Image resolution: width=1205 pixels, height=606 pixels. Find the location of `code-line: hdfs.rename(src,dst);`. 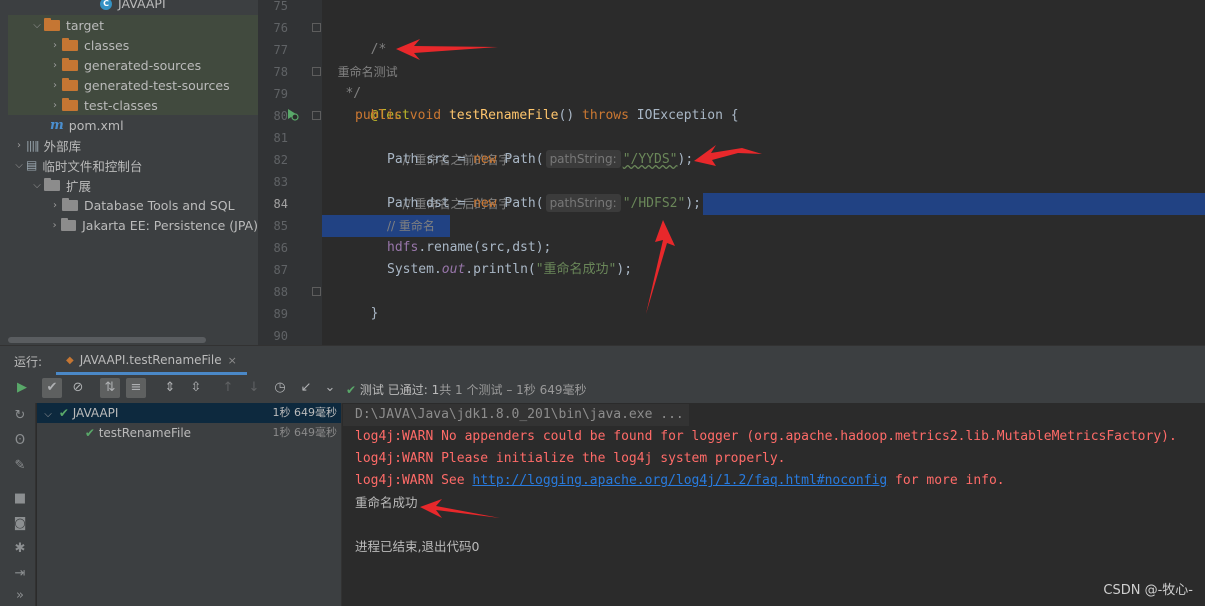

code-line: hdfs.rename(src,dst); is located at coordinates (469, 247).